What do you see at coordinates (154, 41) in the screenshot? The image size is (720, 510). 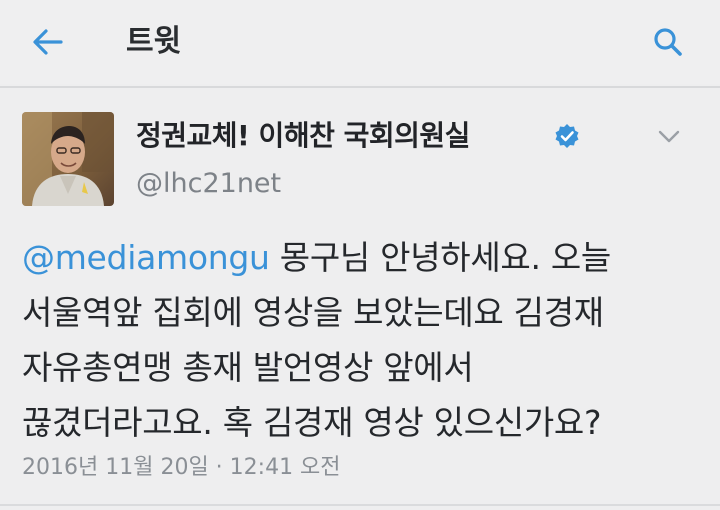 I see `page-title: 트윗` at bounding box center [154, 41].